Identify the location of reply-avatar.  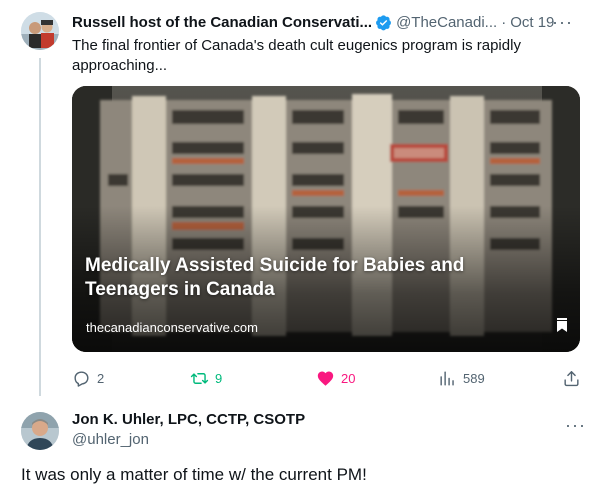
(40, 431).